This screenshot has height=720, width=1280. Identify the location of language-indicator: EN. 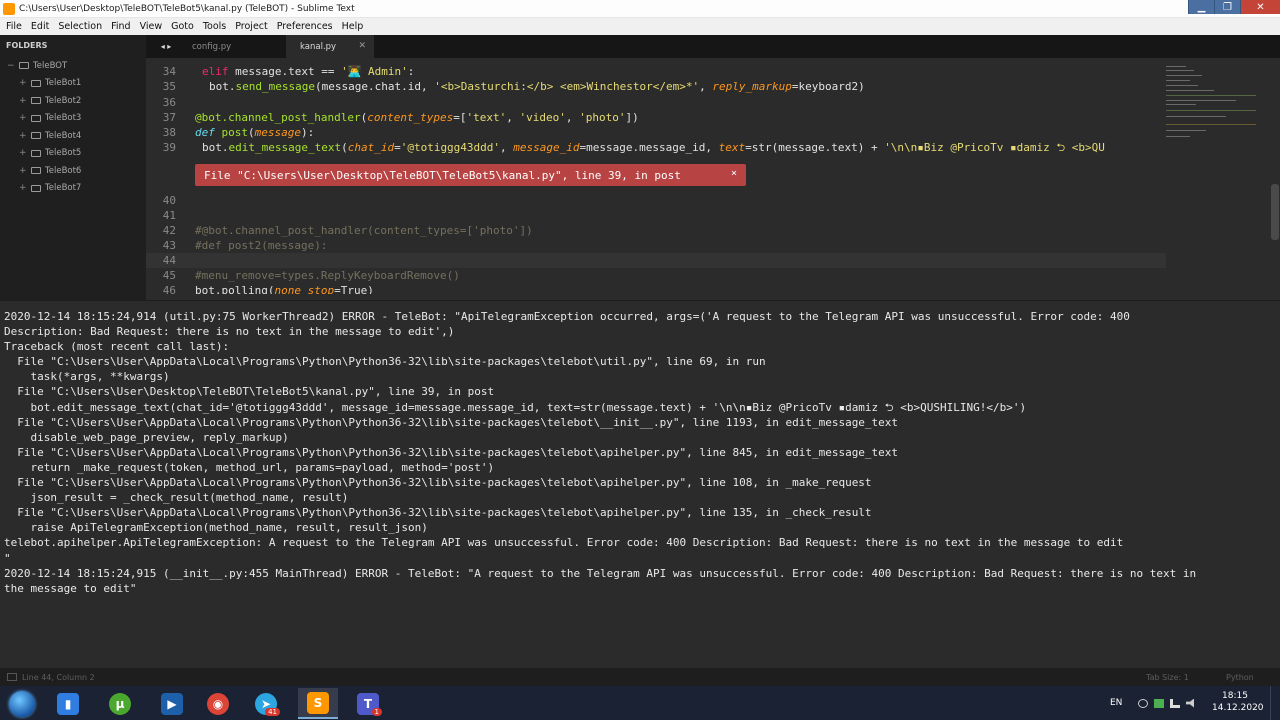
(1116, 703).